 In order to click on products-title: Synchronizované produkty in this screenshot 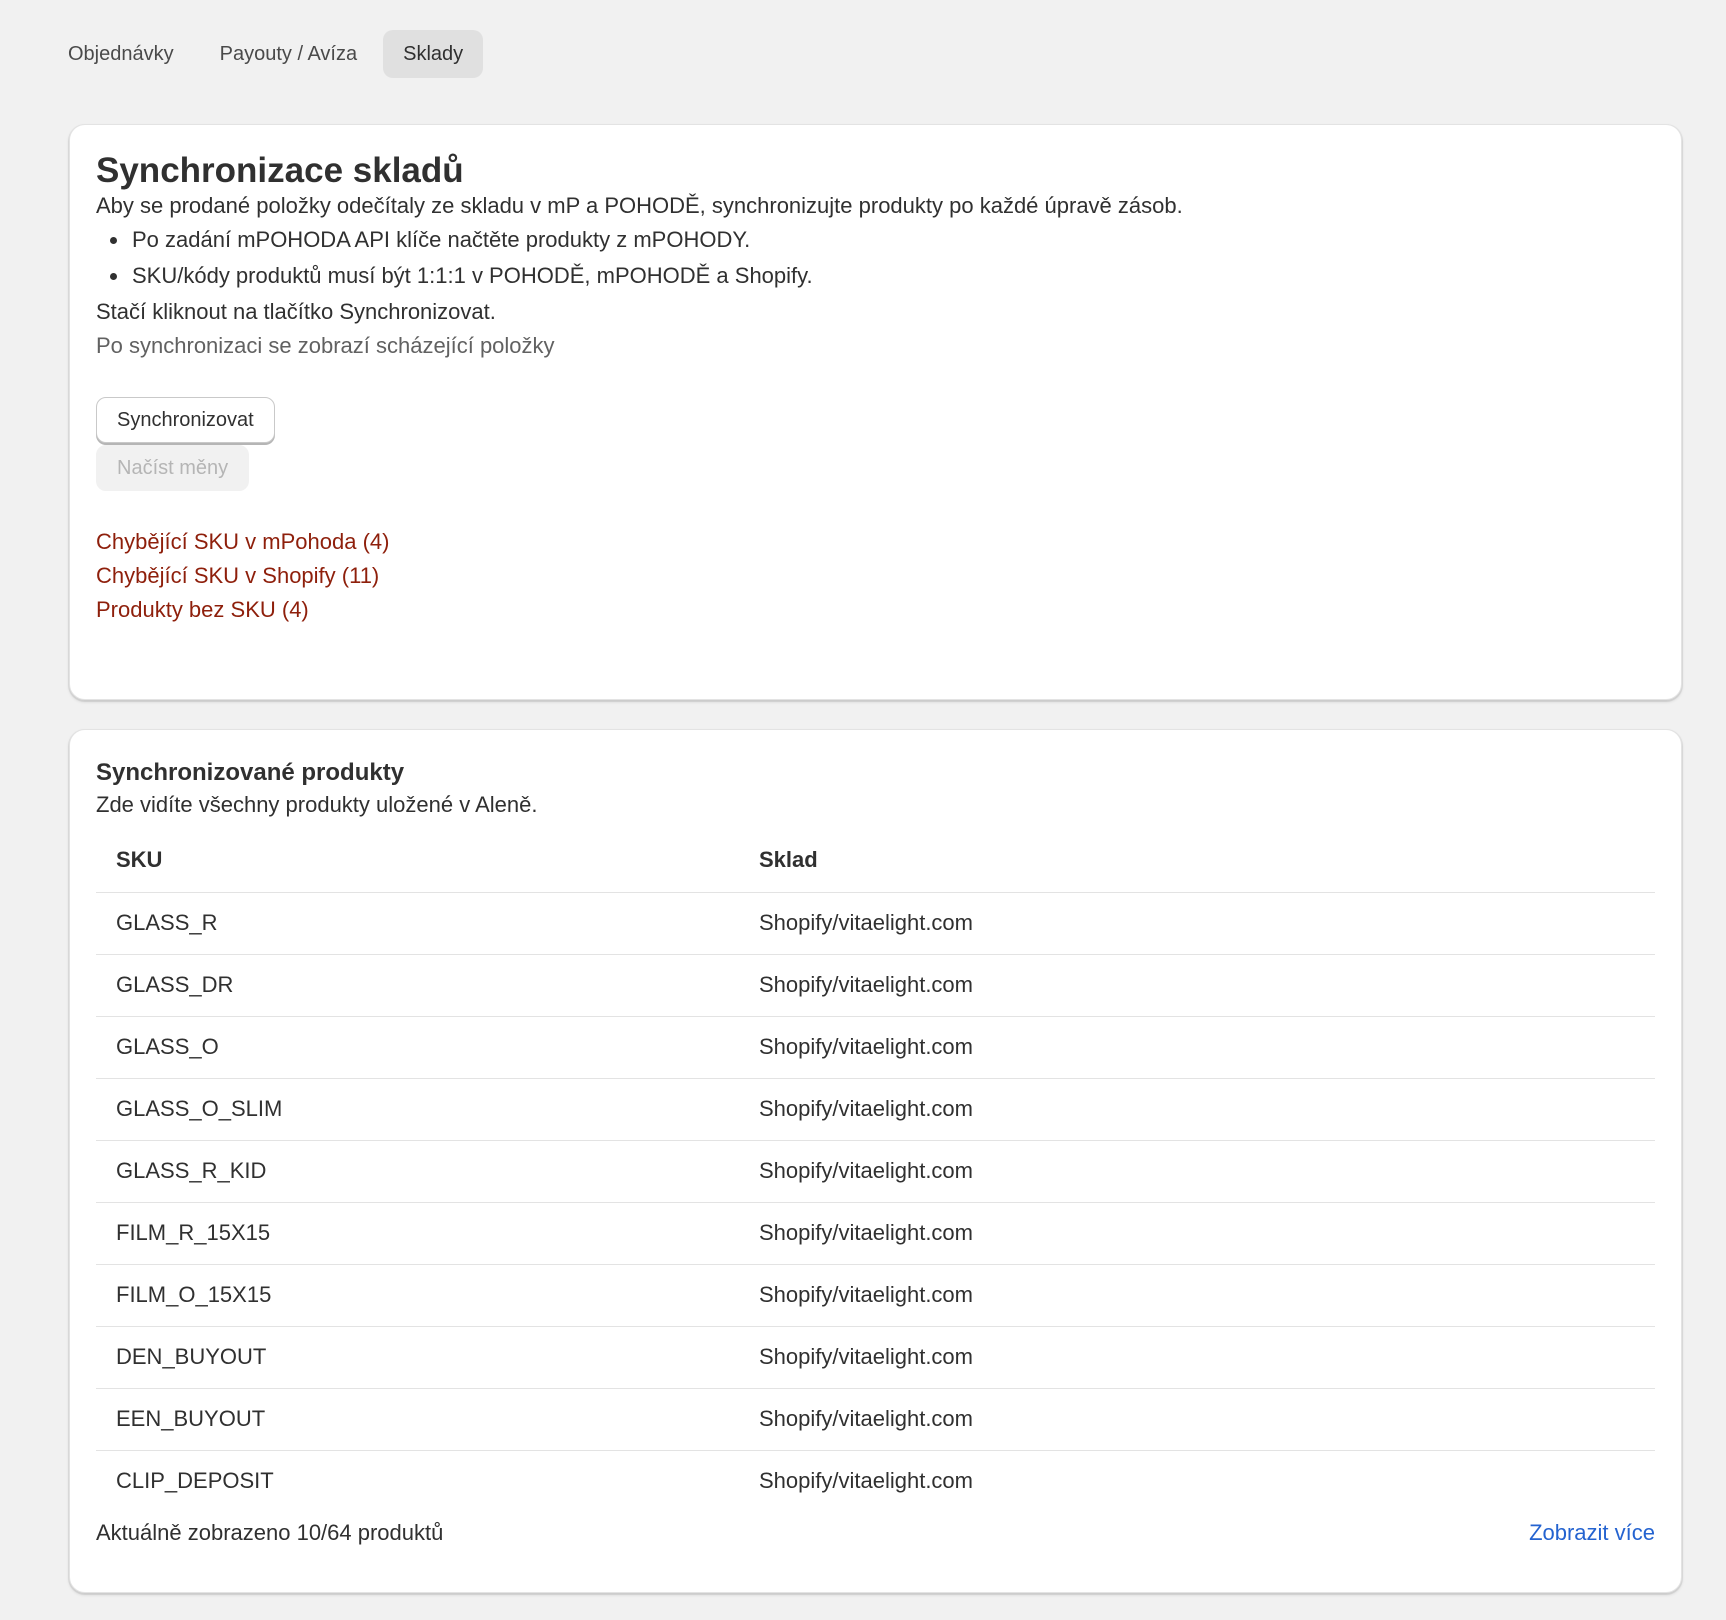, I will do `click(250, 772)`.